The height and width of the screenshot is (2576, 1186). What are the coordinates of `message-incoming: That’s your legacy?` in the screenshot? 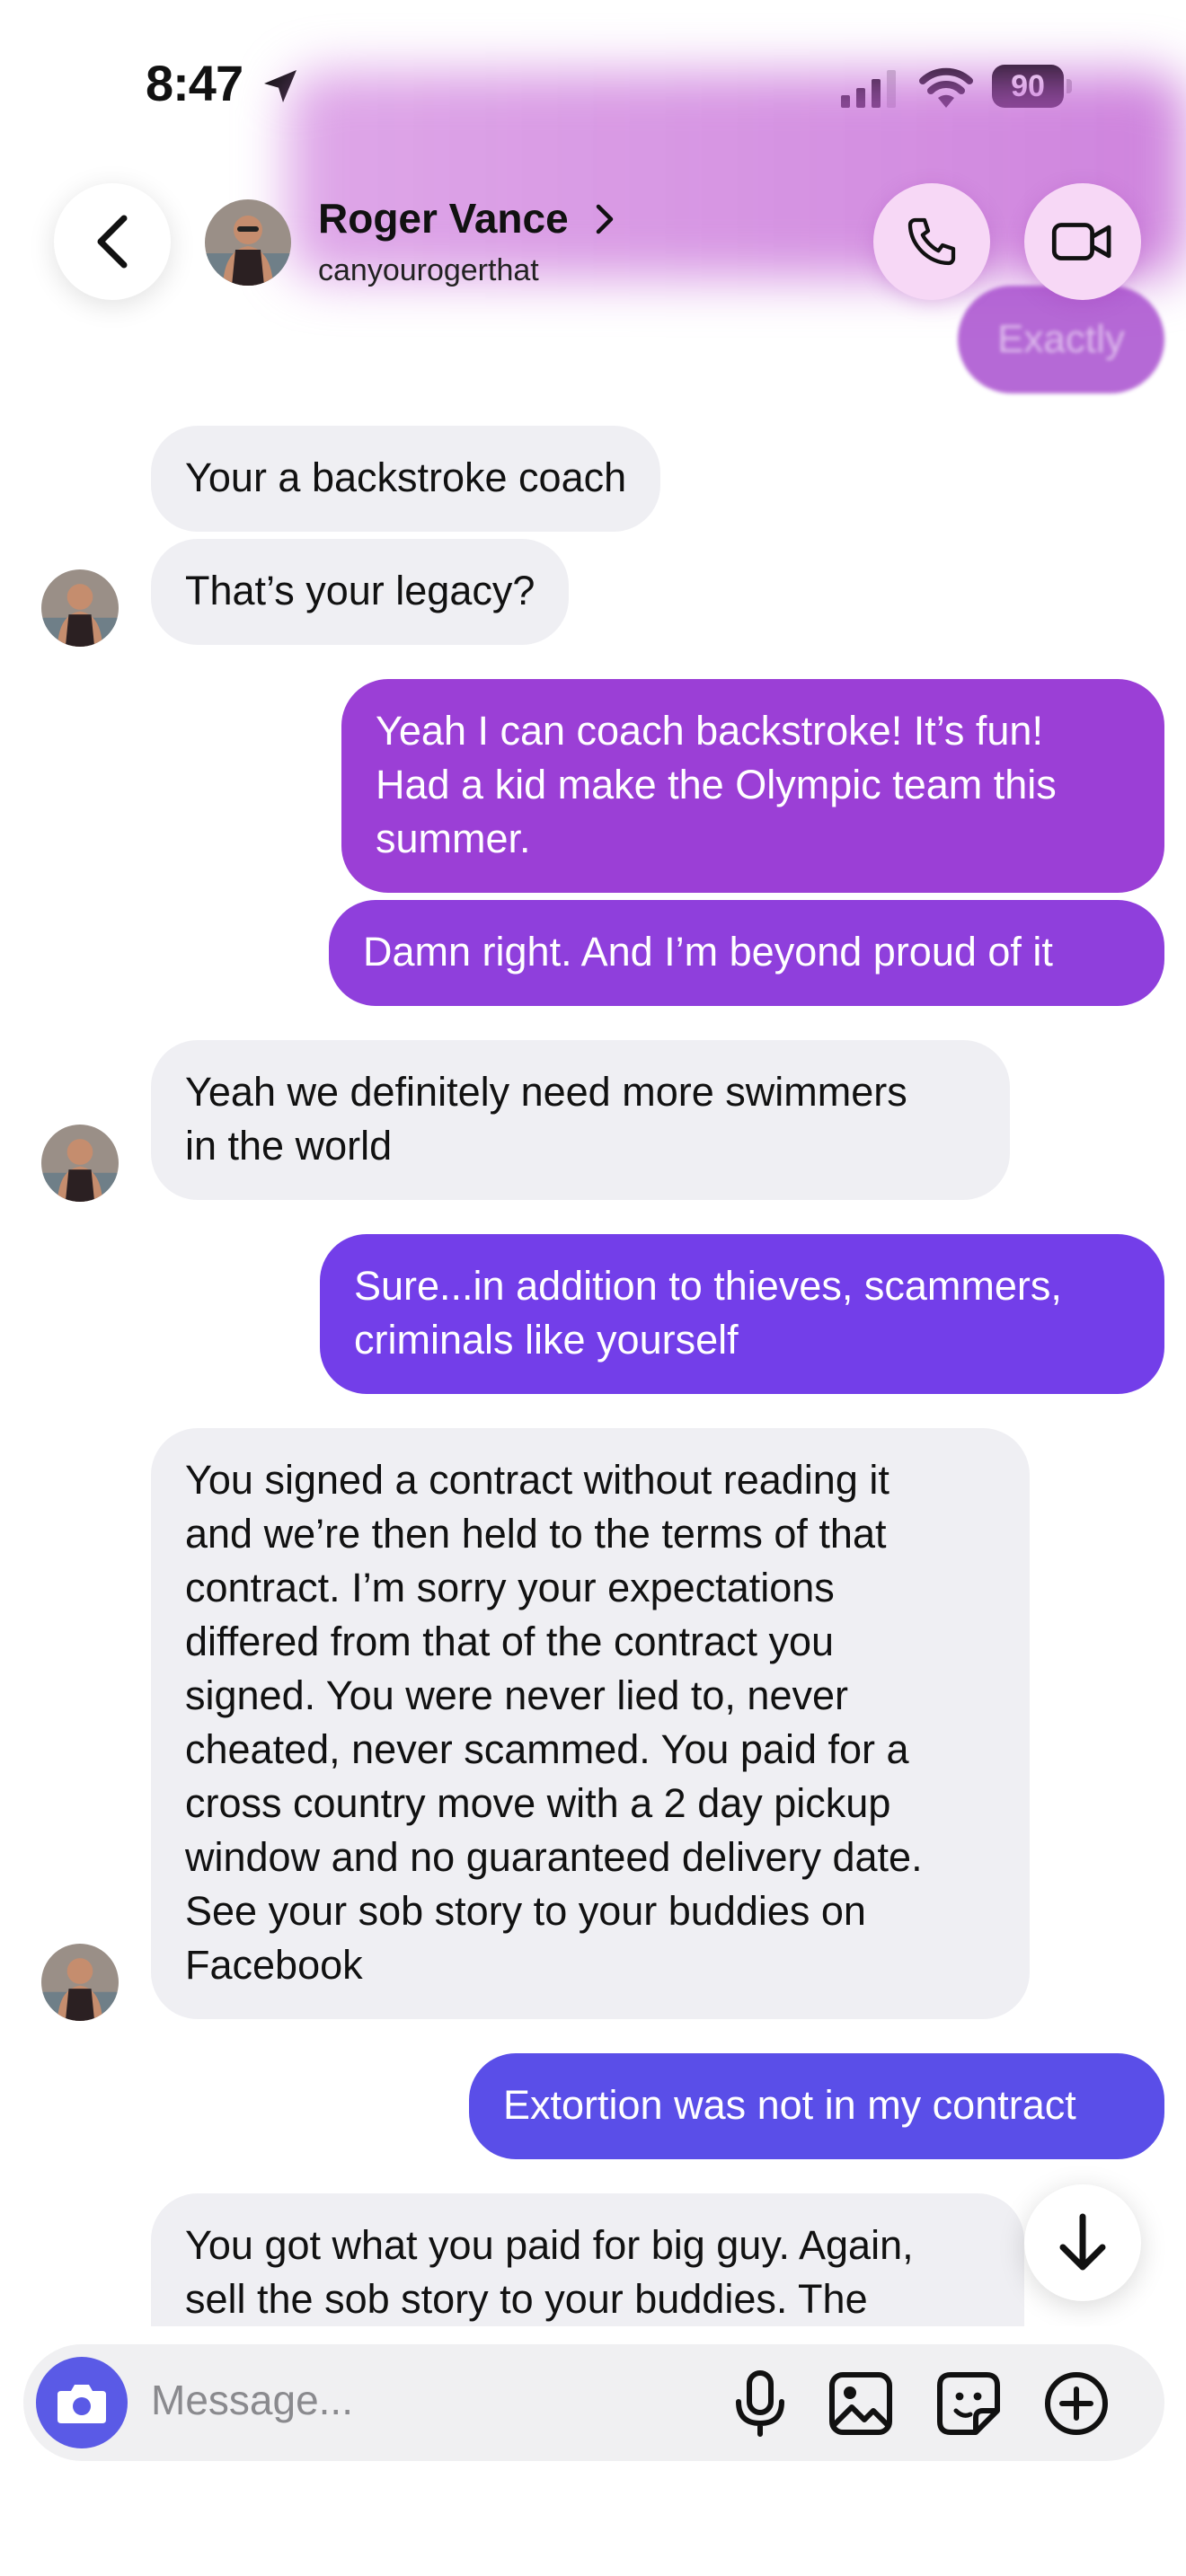 It's located at (360, 592).